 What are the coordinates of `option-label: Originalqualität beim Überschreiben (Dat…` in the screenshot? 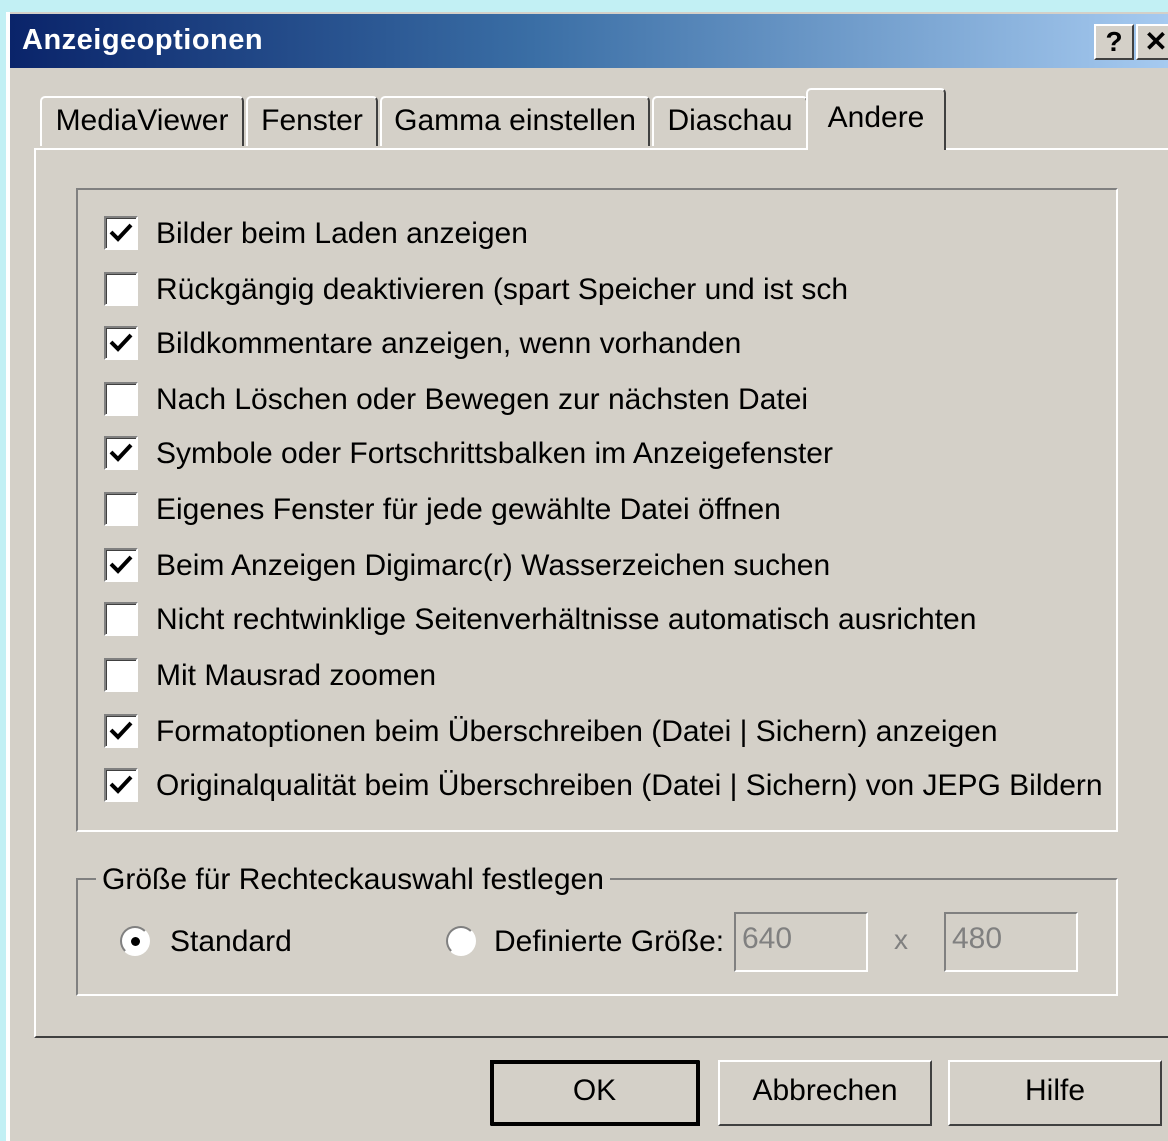 It's located at (629, 785).